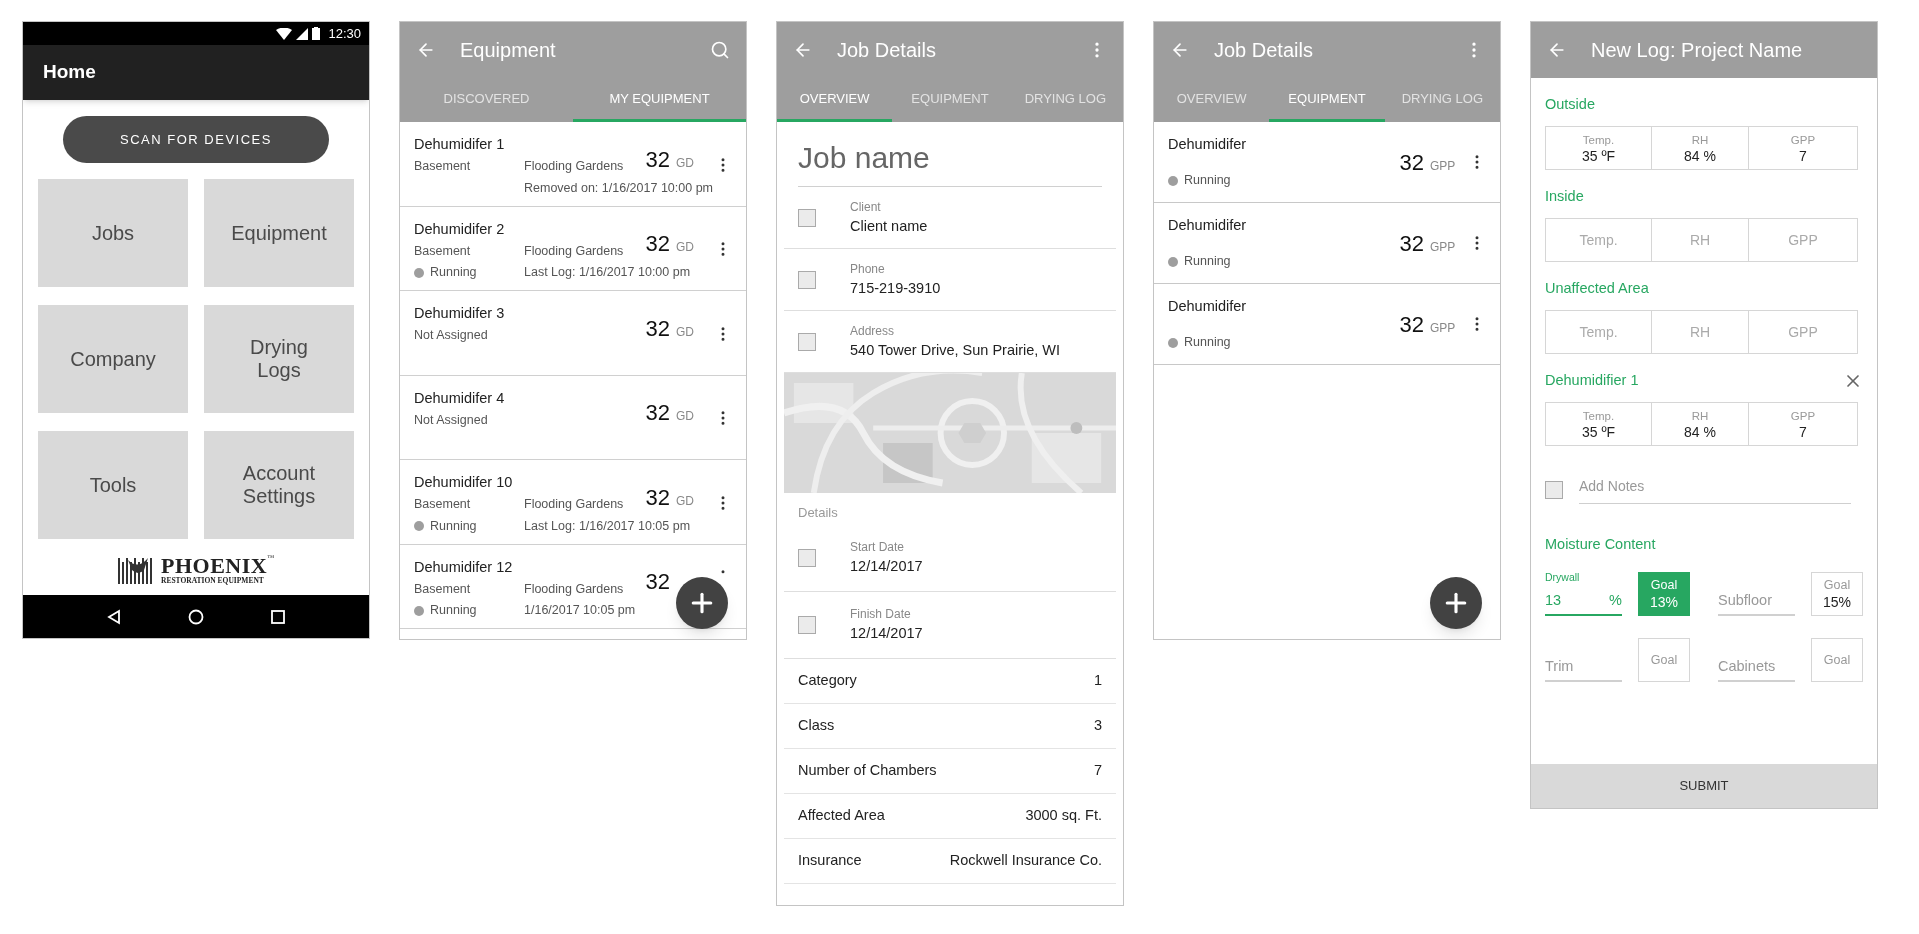 The height and width of the screenshot is (934, 1919). Describe the element at coordinates (1097, 770) in the screenshot. I see `property-value: 7` at that location.